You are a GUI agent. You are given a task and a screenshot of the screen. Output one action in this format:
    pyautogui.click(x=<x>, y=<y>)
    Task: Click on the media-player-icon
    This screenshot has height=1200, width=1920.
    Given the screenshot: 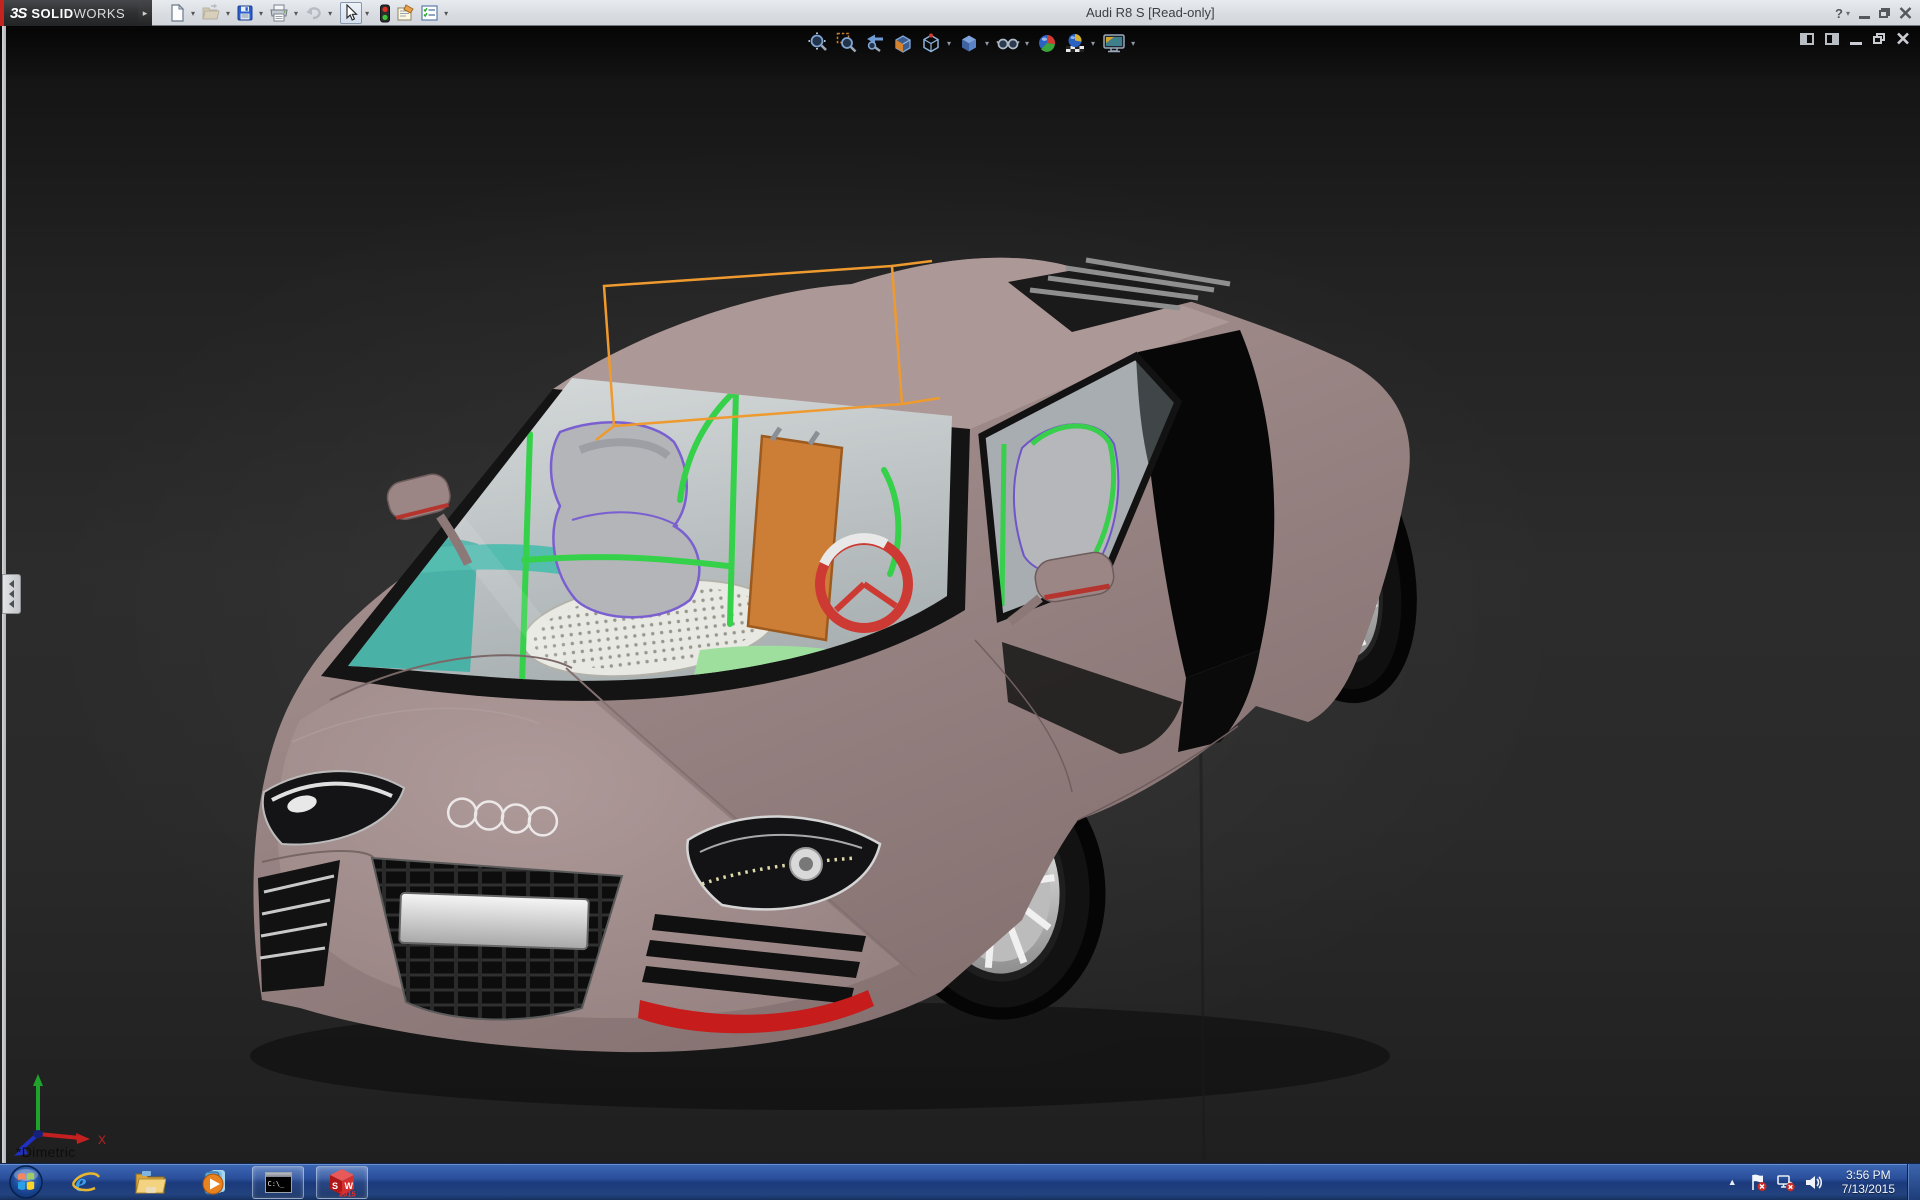 What is the action you would take?
    pyautogui.click(x=213, y=1182)
    